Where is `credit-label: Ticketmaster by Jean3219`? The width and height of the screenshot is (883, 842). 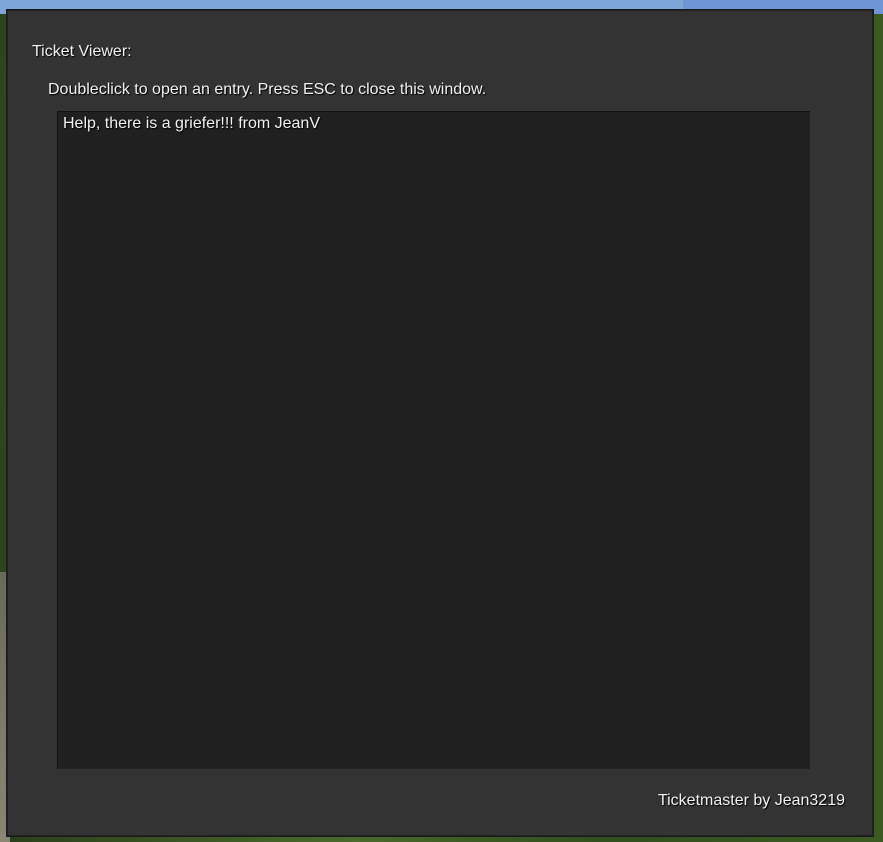 credit-label: Ticketmaster by Jean3219 is located at coordinates (751, 800).